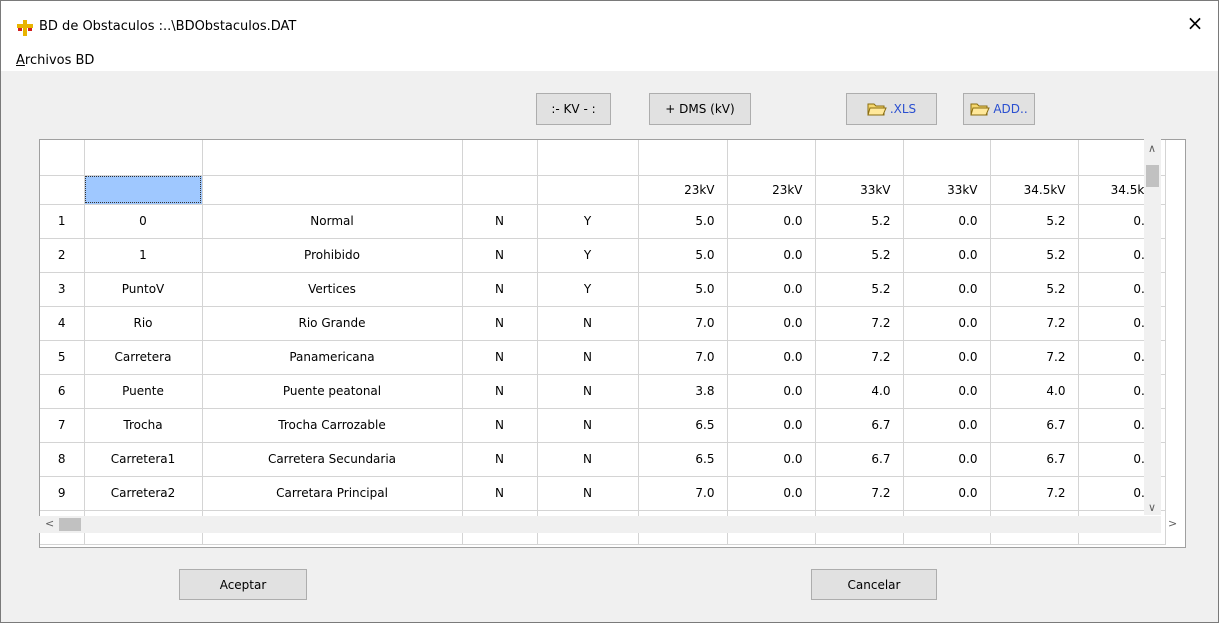 The height and width of the screenshot is (623, 1219). Describe the element at coordinates (143, 221) in the screenshot. I see `grid-cell: 0` at that location.